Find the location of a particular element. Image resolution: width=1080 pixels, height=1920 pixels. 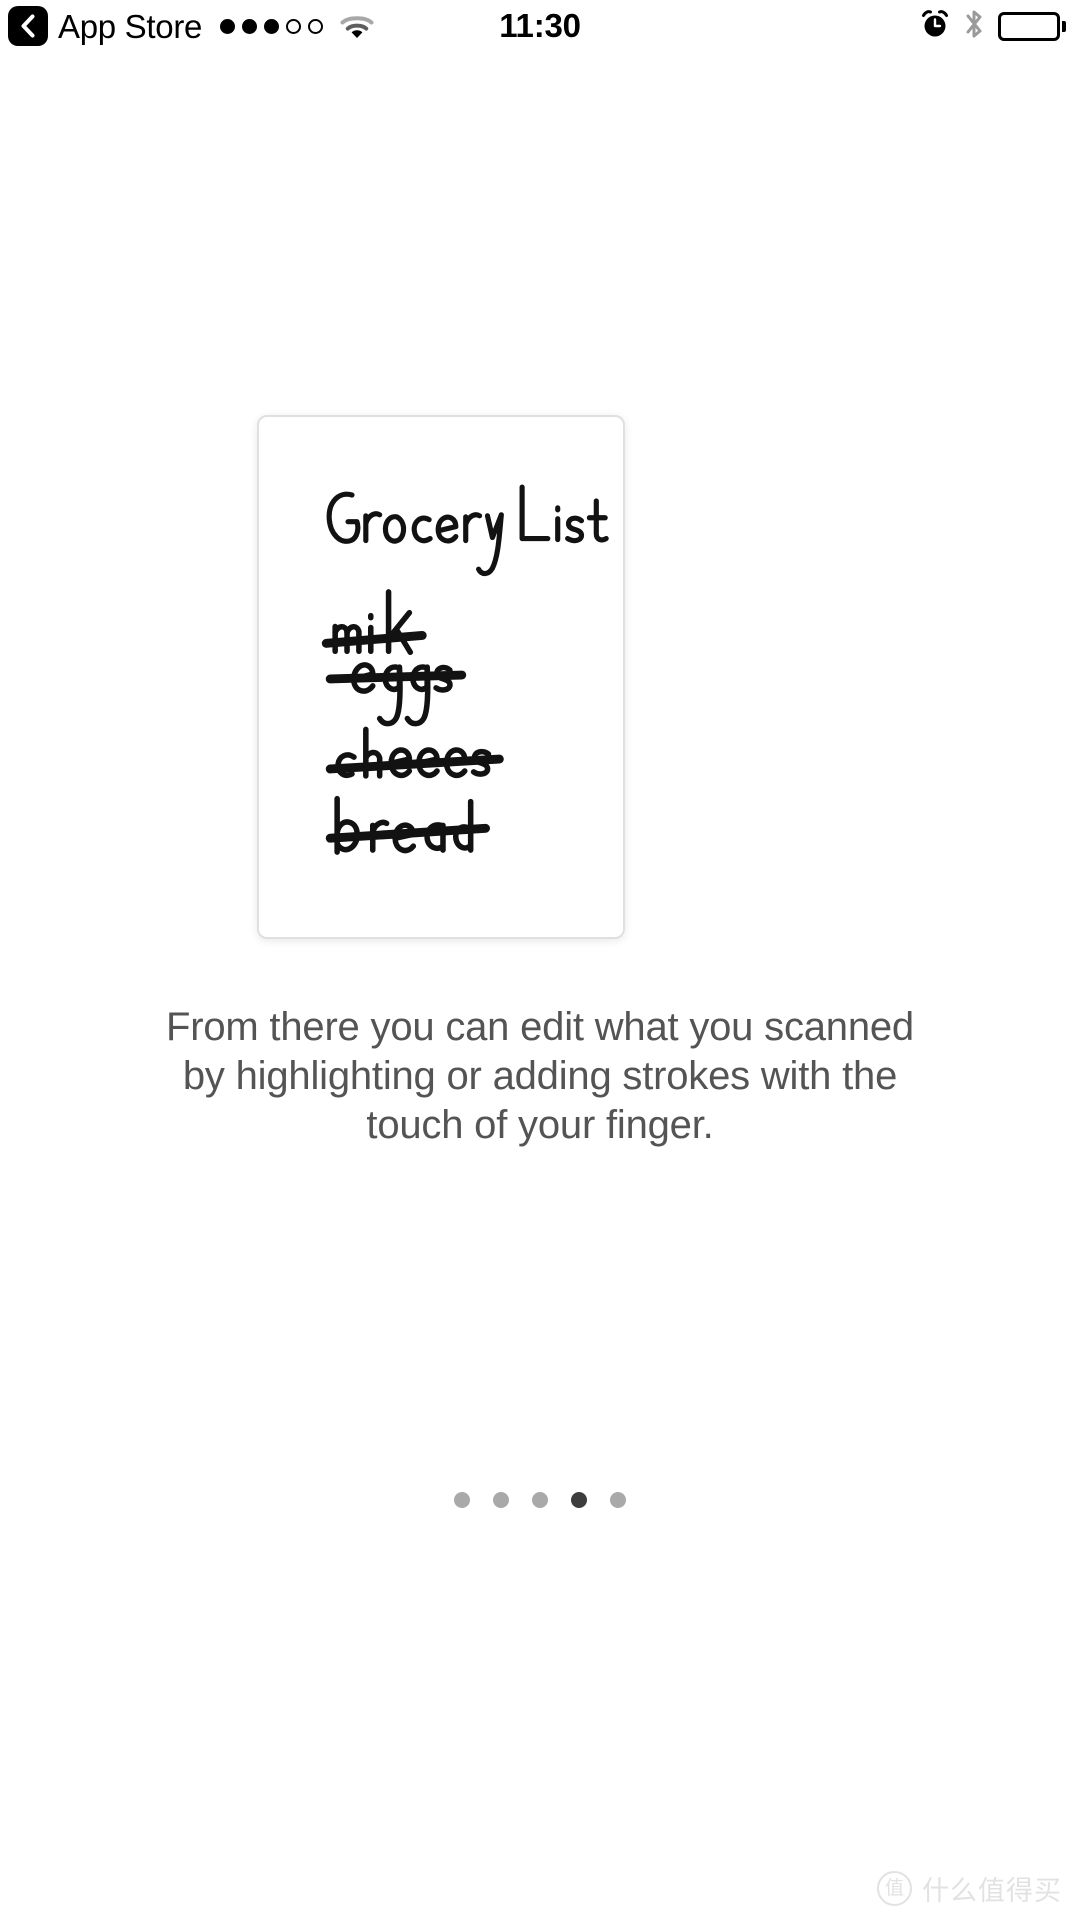

status-bar-clock: 11:30 is located at coordinates (540, 26).